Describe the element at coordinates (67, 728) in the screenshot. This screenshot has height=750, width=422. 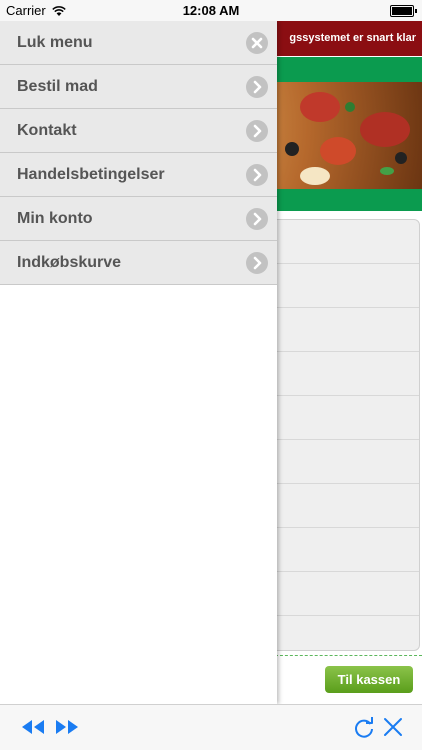
I see `fast-forward-icon` at that location.